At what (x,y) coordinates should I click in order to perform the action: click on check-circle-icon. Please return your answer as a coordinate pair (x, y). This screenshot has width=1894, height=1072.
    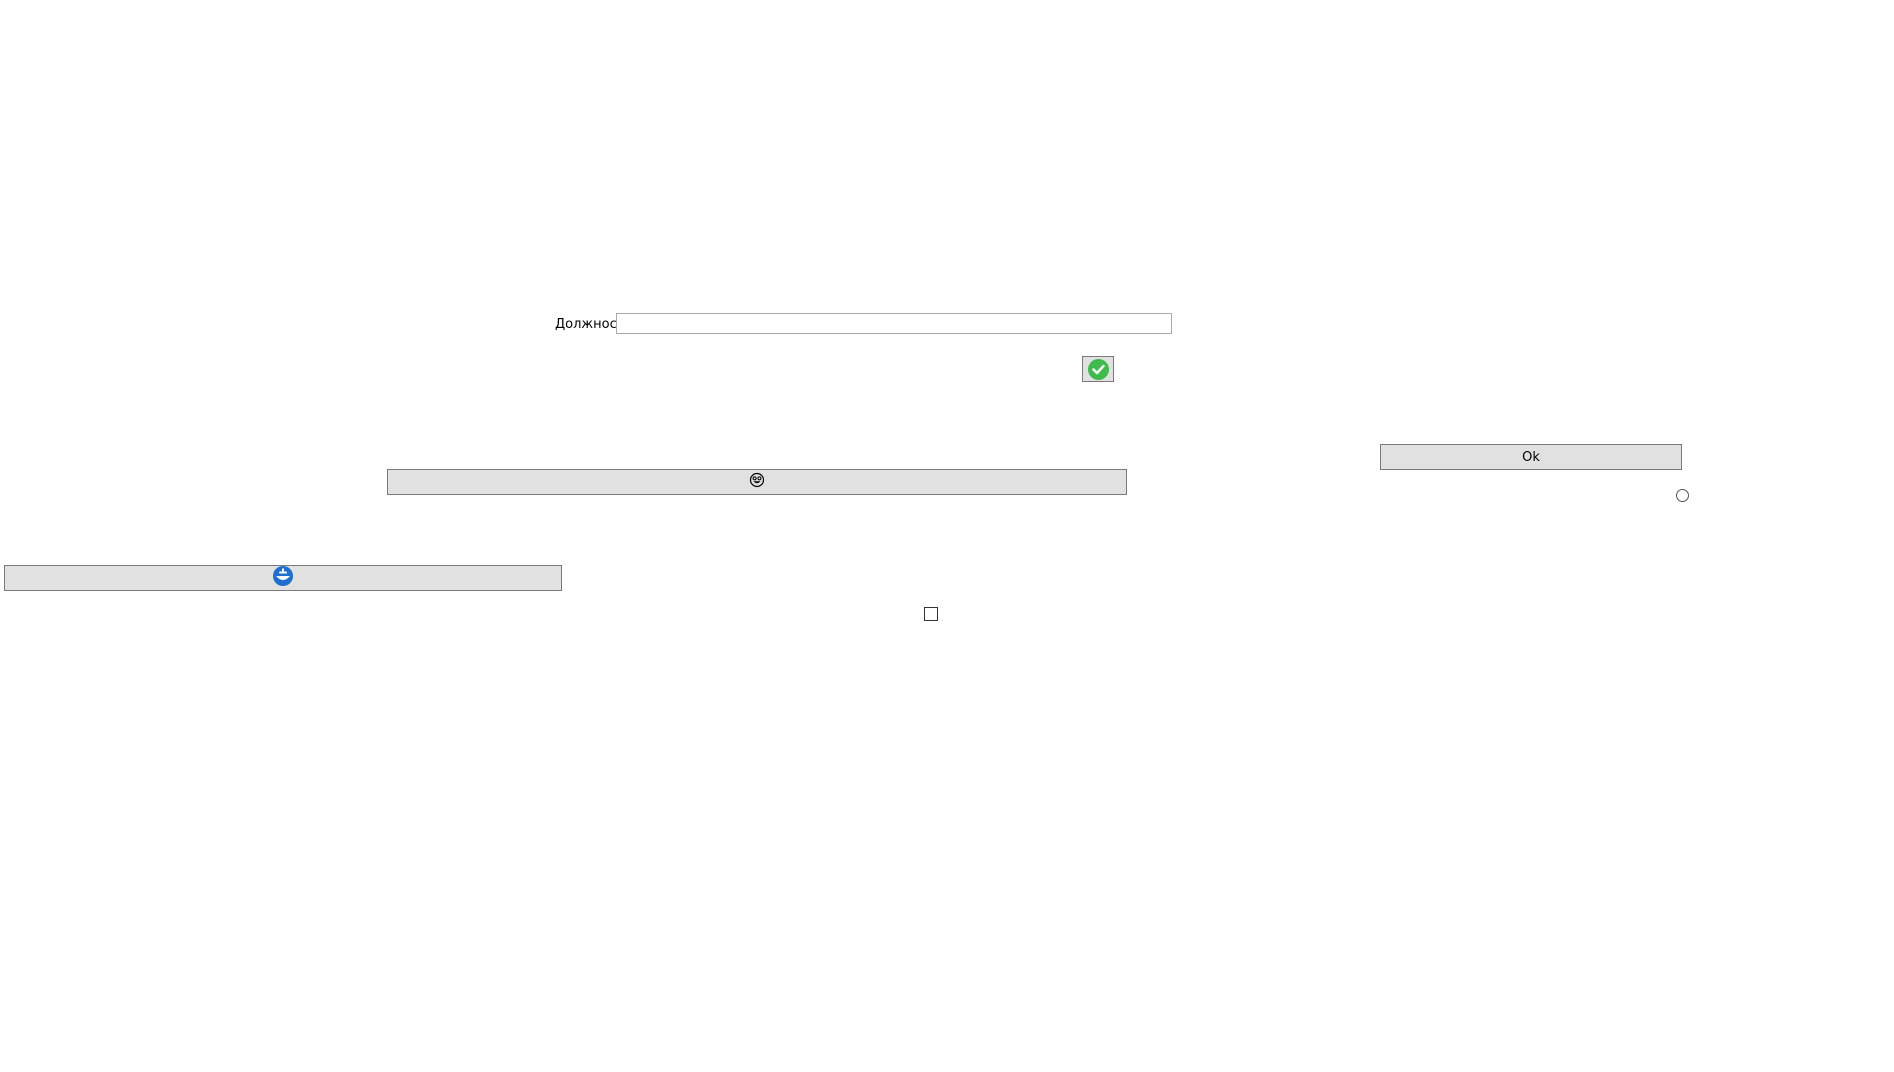
    Looking at the image, I should click on (1098, 369).